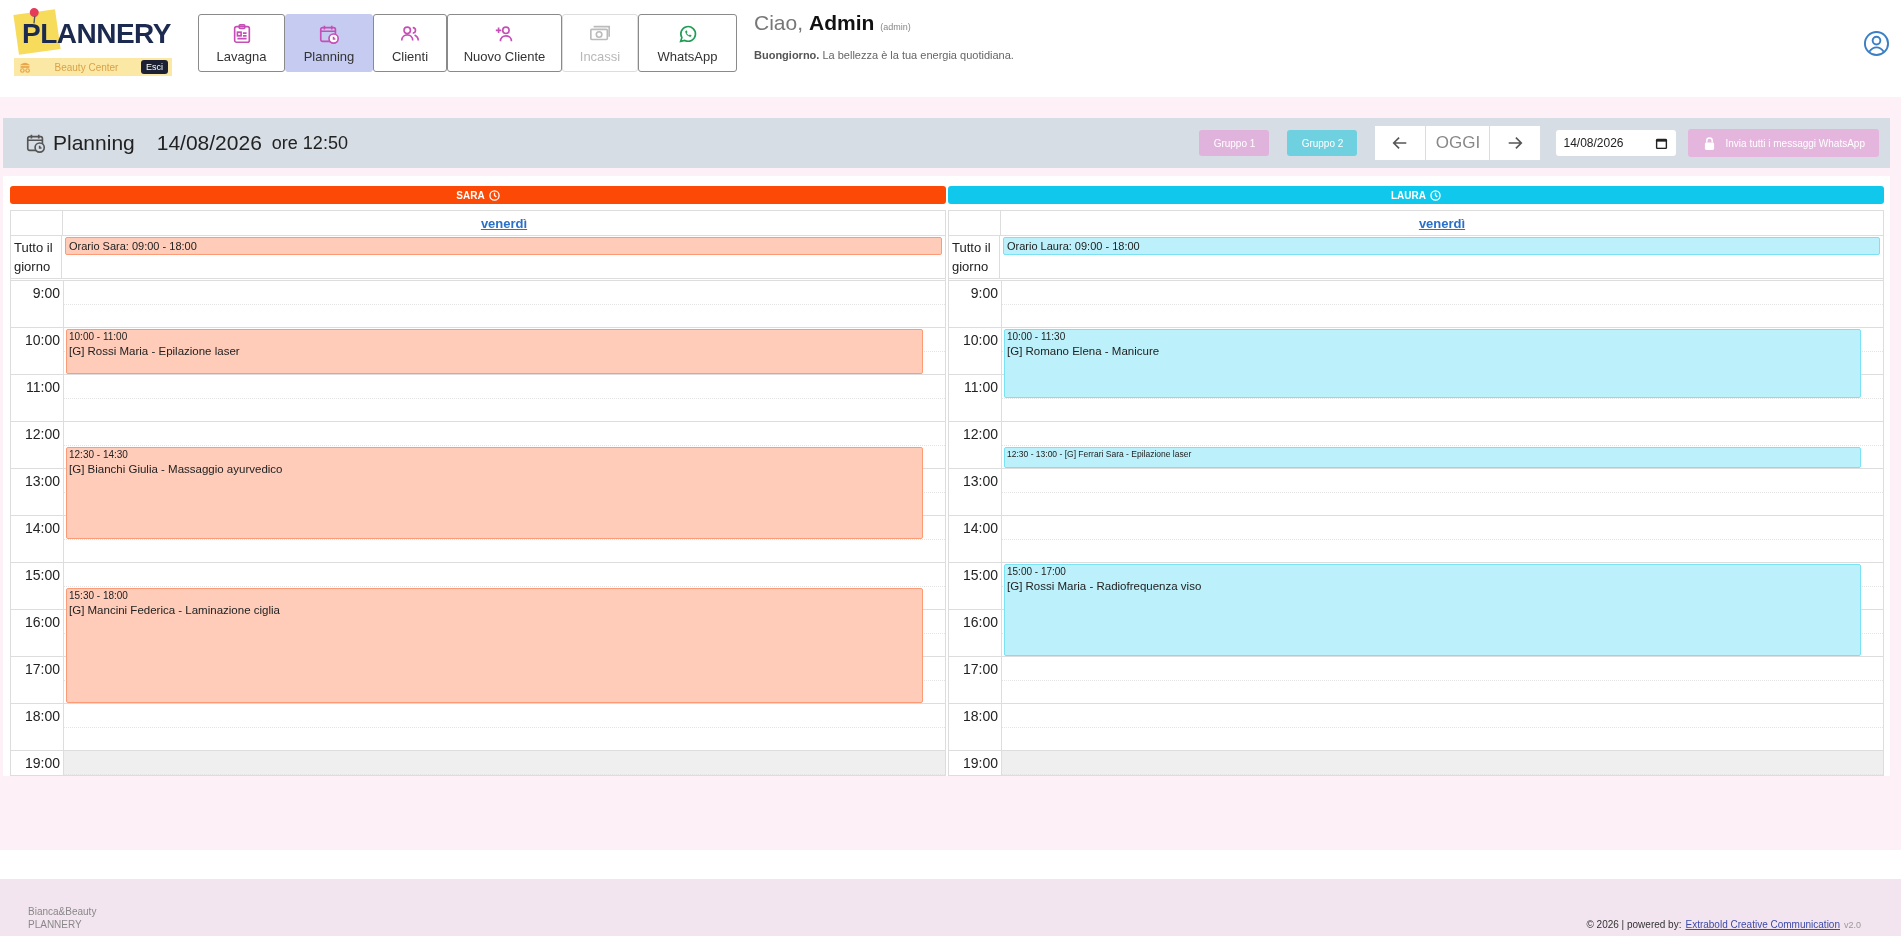 This screenshot has height=936, width=1901. I want to click on event-time: 15:00 - 17:00, so click(1037, 571).